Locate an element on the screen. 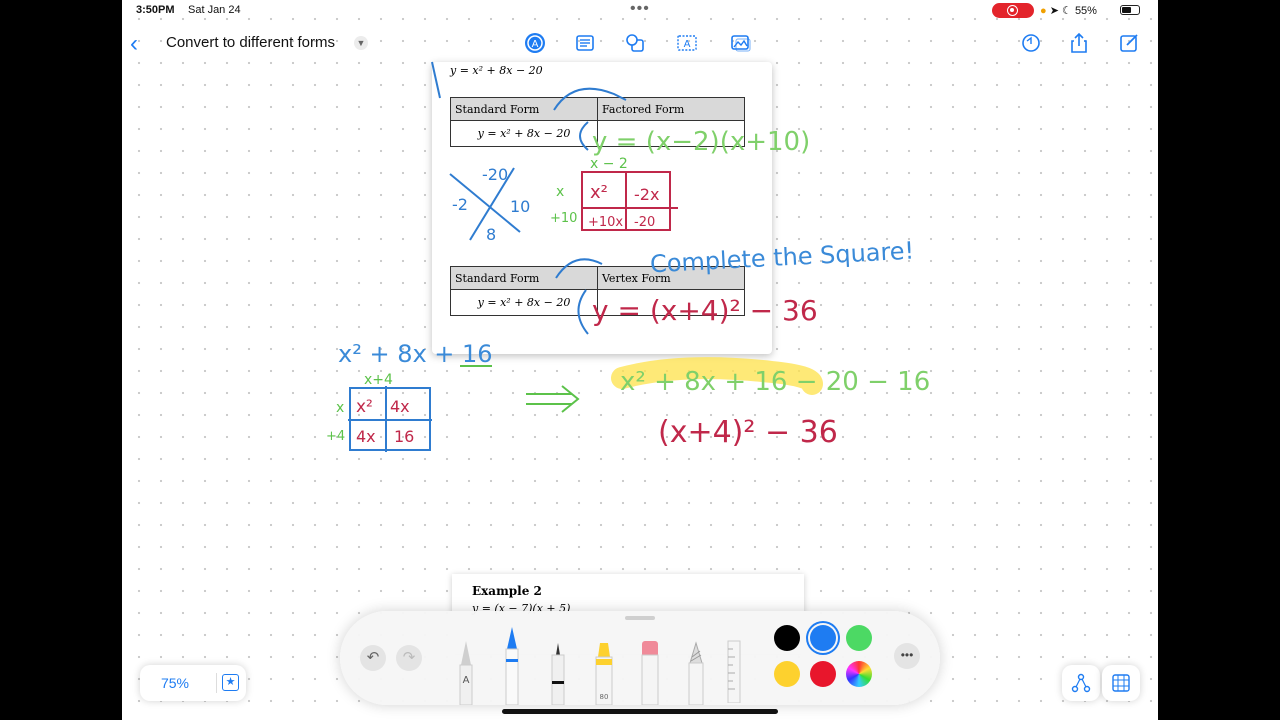  color-swatch-green is located at coordinates (859, 638).